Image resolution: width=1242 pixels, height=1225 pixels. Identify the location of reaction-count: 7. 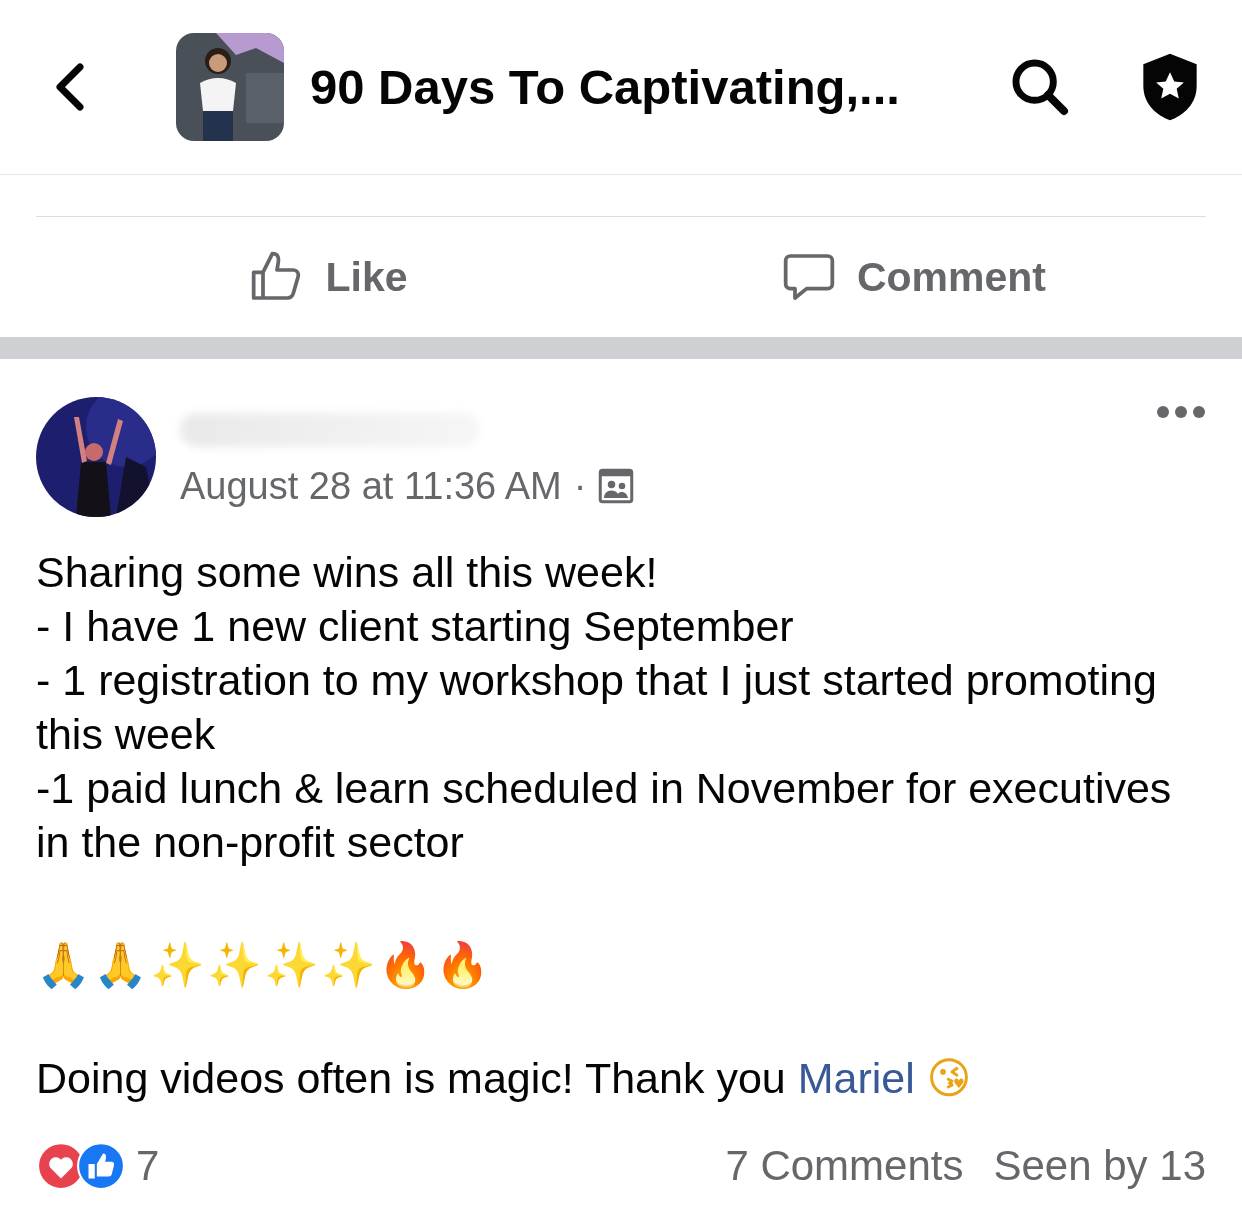
(148, 1166).